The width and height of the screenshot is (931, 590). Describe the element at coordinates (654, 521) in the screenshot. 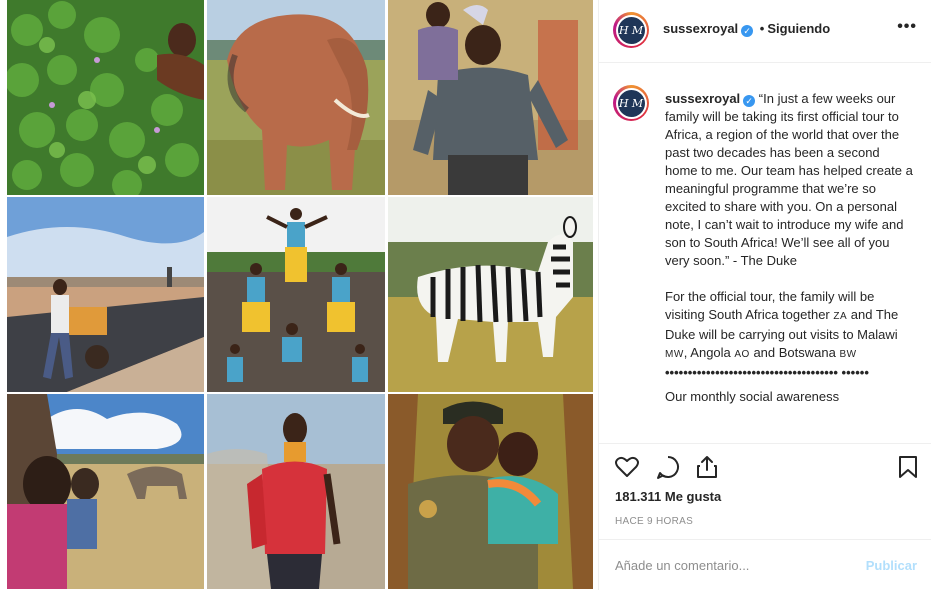

I see `post-timestamp: HACE 9 HORAS` at that location.